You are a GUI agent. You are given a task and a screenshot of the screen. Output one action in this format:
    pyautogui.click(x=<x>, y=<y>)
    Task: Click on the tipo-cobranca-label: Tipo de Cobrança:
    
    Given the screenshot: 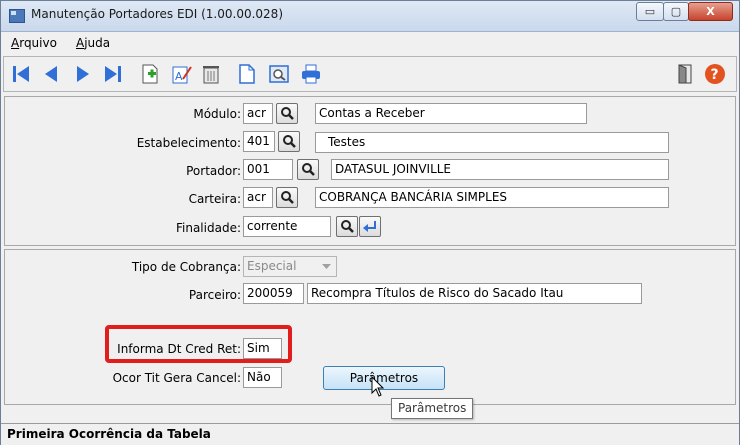 What is the action you would take?
    pyautogui.click(x=186, y=267)
    